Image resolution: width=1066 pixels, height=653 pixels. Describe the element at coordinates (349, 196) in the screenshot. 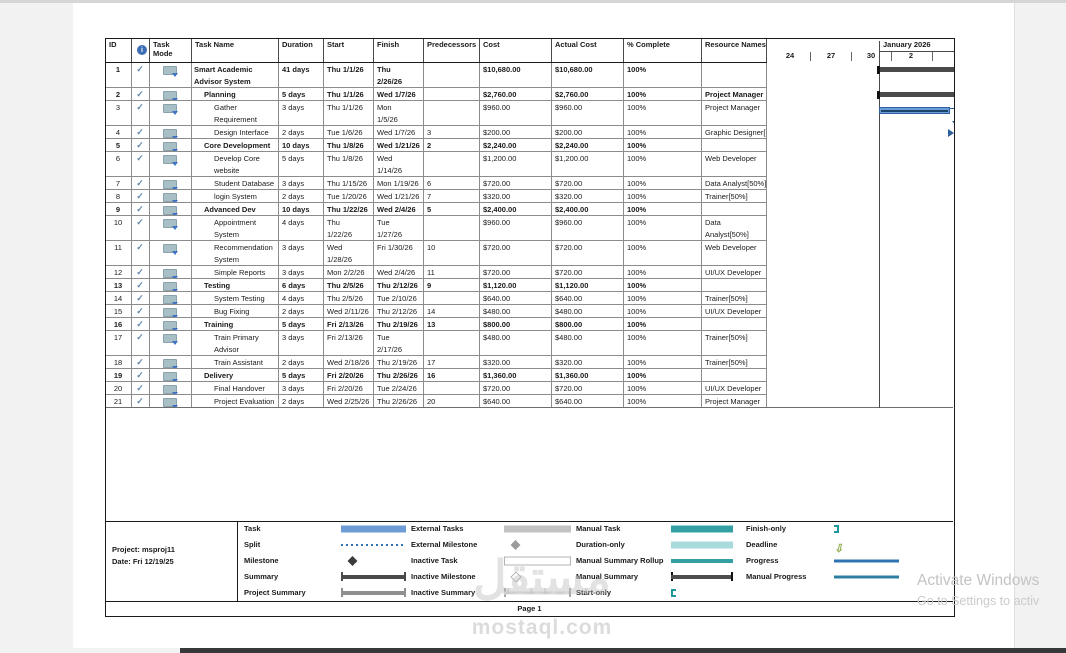

I see `cell-start: Tue 1/20/26` at that location.